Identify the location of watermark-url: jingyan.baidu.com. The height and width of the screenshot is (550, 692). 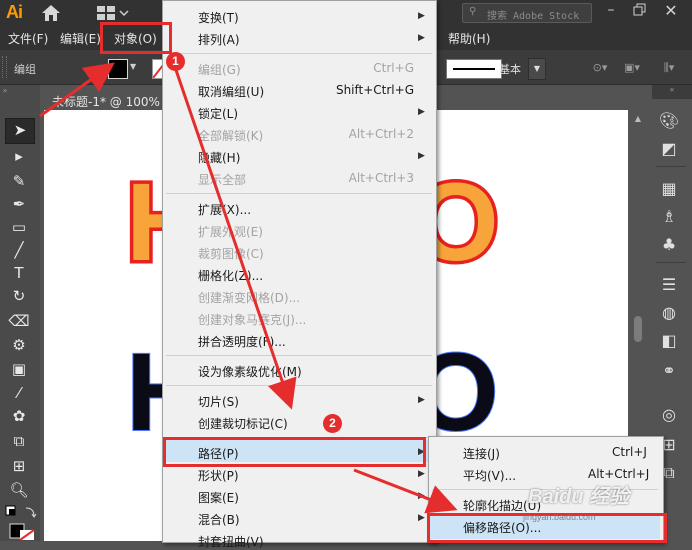
(559, 517).